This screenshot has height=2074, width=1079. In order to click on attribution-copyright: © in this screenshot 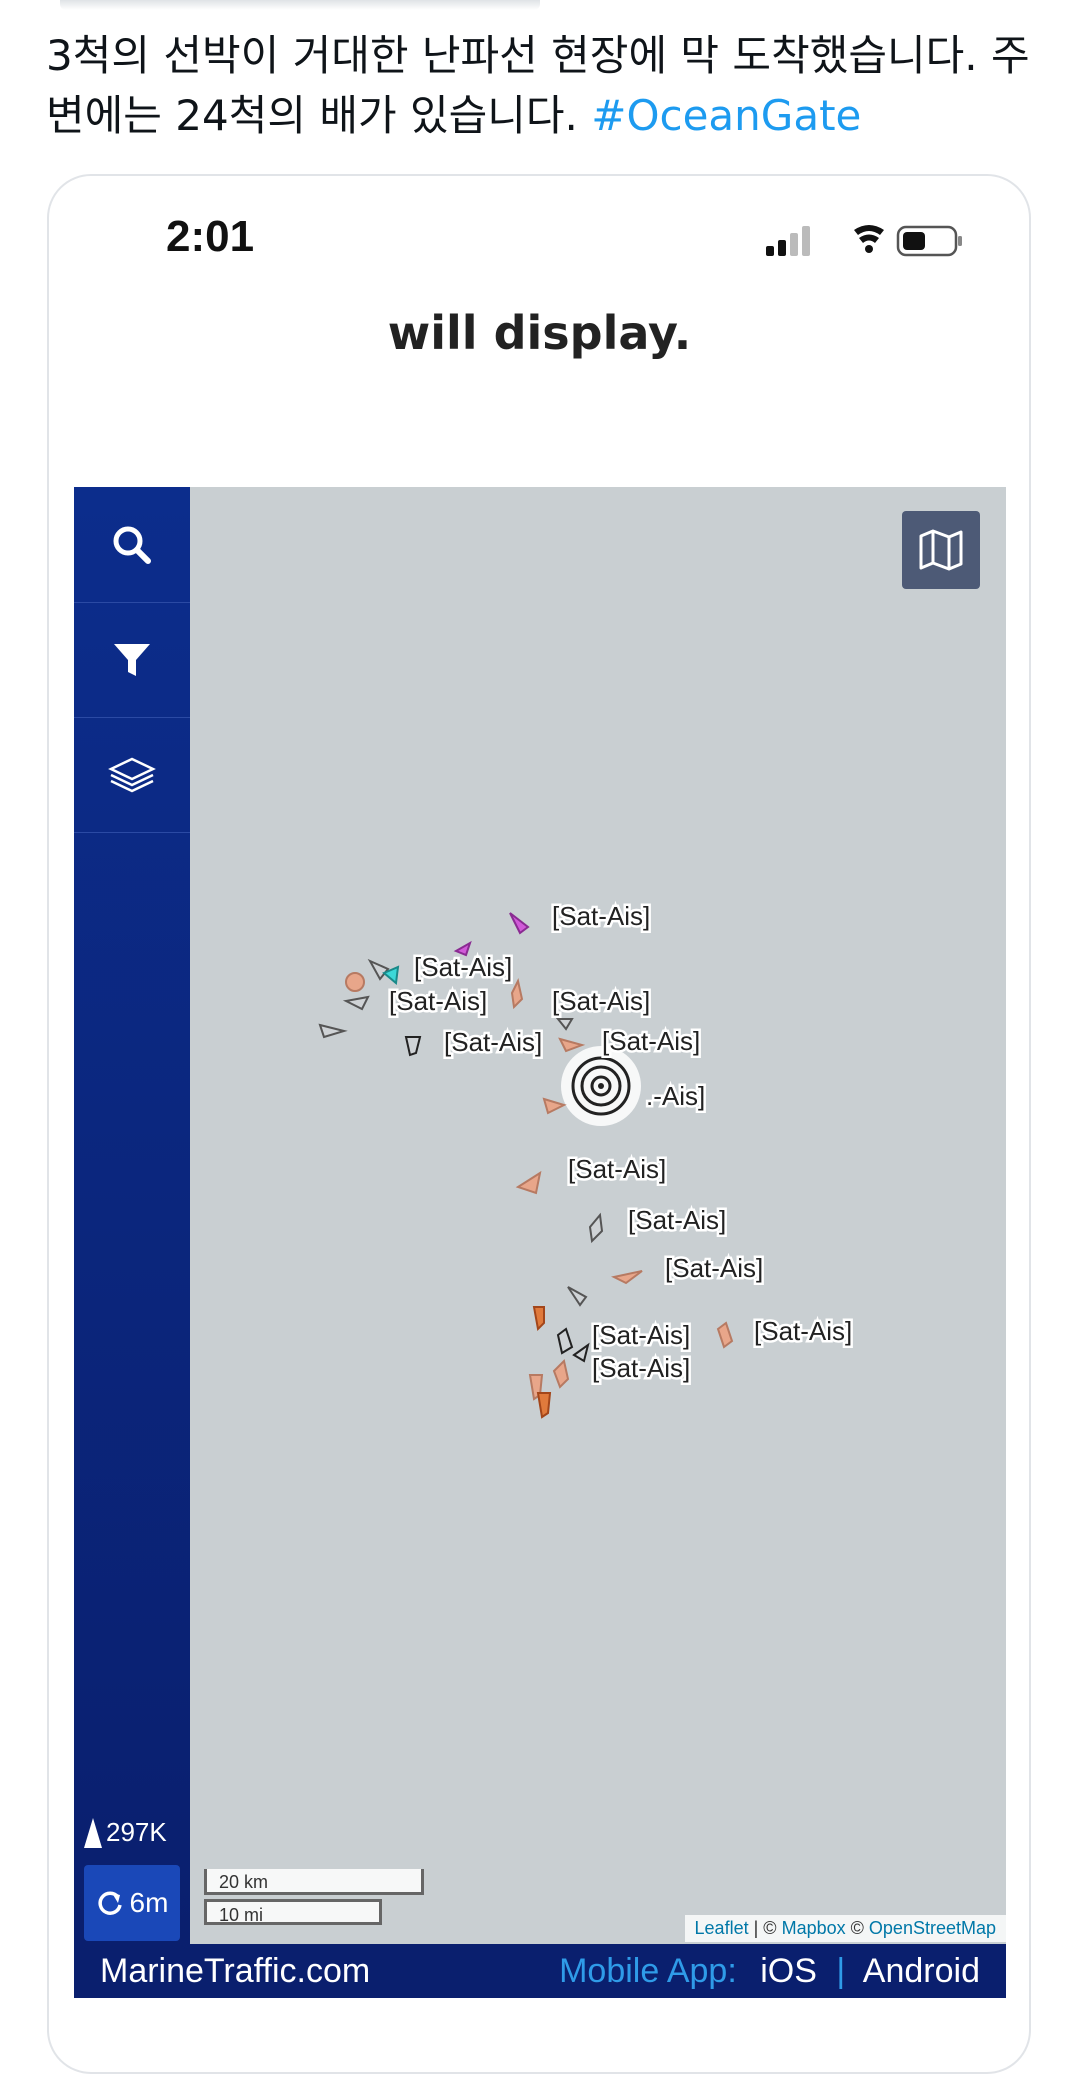, I will do `click(770, 1928)`.